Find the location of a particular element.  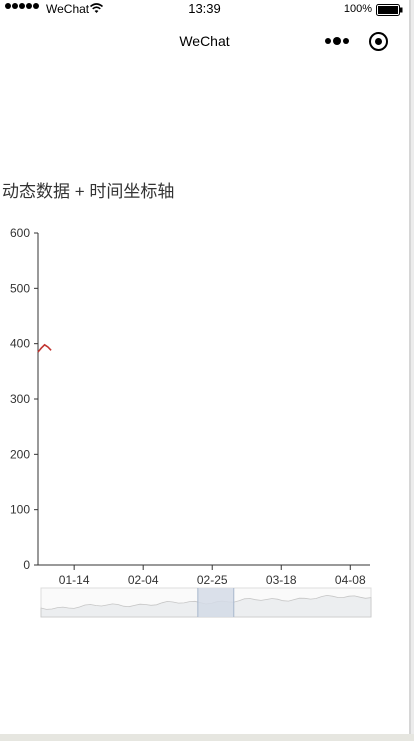

data-zoom-window is located at coordinates (215, 602).